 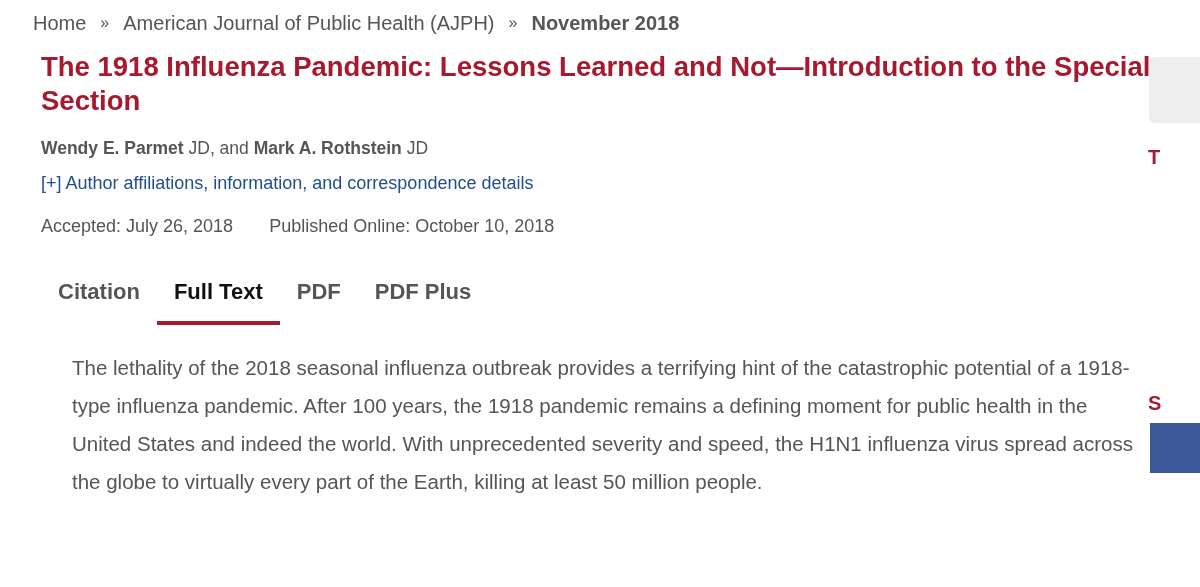 What do you see at coordinates (412, 226) in the screenshot?
I see `published-date: Published Online: October 10, 2018` at bounding box center [412, 226].